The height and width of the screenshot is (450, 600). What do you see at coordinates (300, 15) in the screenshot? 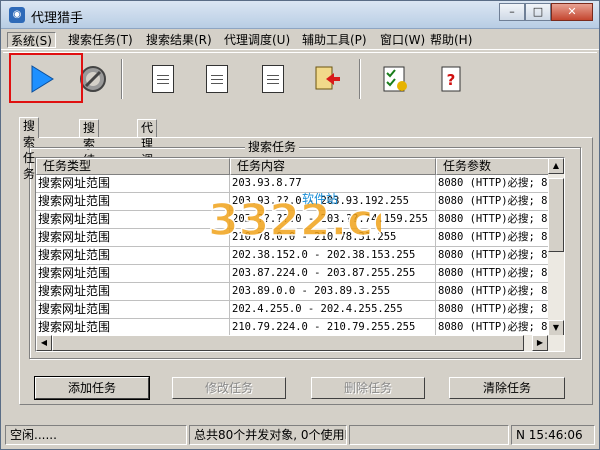
I see `title-bar: ◉ 代理猎手 – □ ✕` at bounding box center [300, 15].